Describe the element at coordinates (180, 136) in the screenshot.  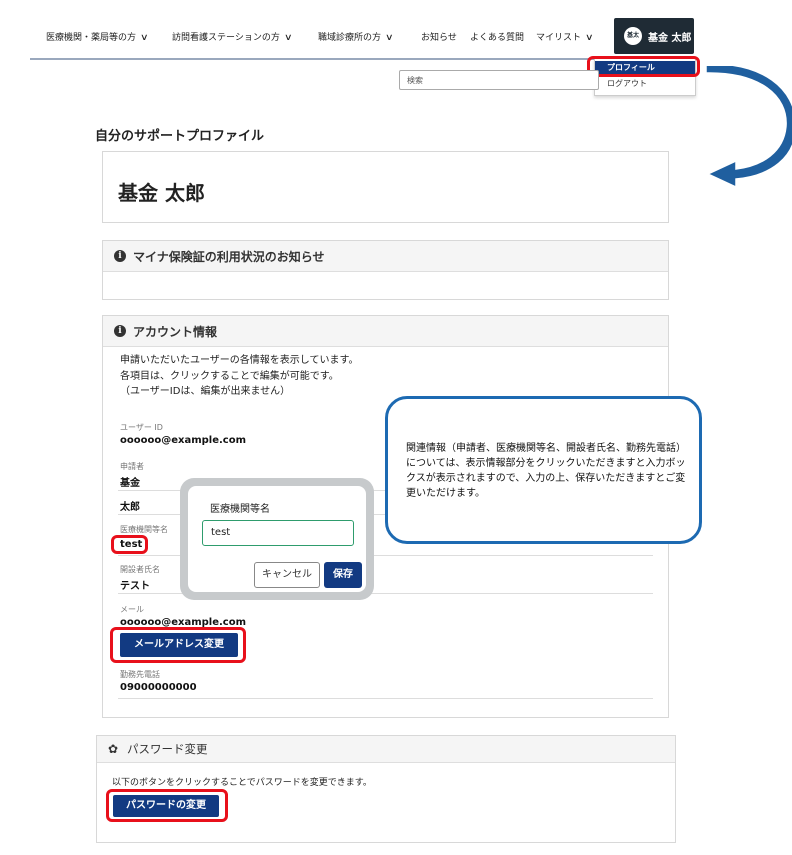
I see `page-title: 自分のサポートプロファイル` at that location.